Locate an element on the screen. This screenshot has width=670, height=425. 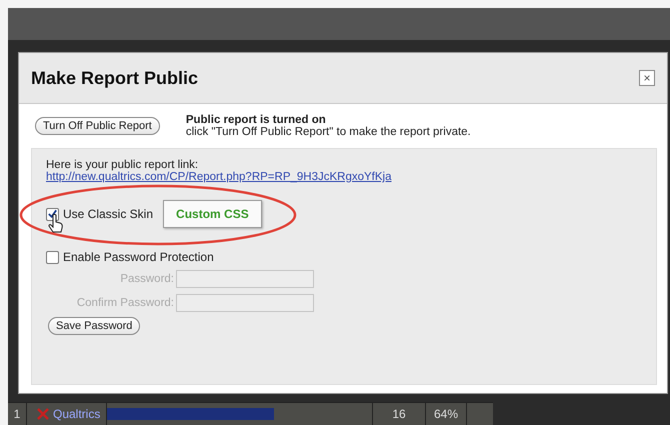
table-cell: 64% is located at coordinates (446, 414).